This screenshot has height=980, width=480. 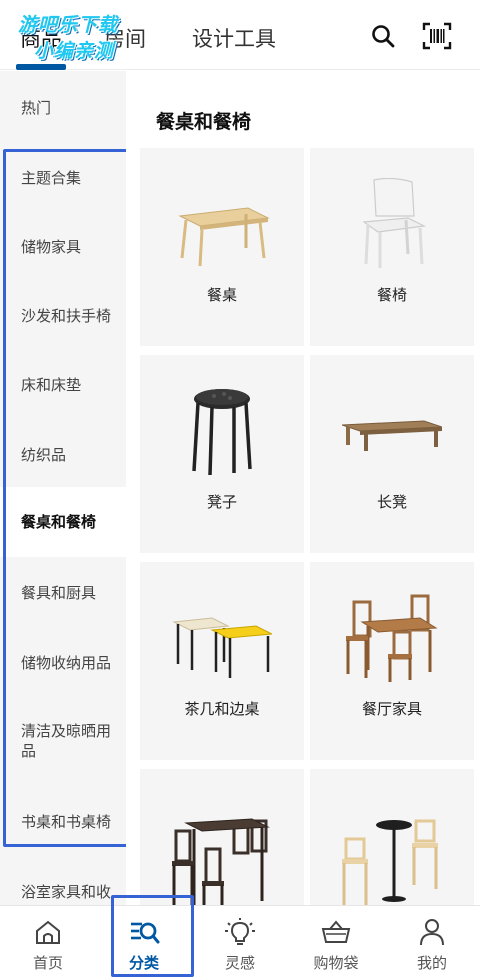 I want to click on bottom-navigation: 首页 分类 灵感 购物袋 我的, so click(x=240, y=942).